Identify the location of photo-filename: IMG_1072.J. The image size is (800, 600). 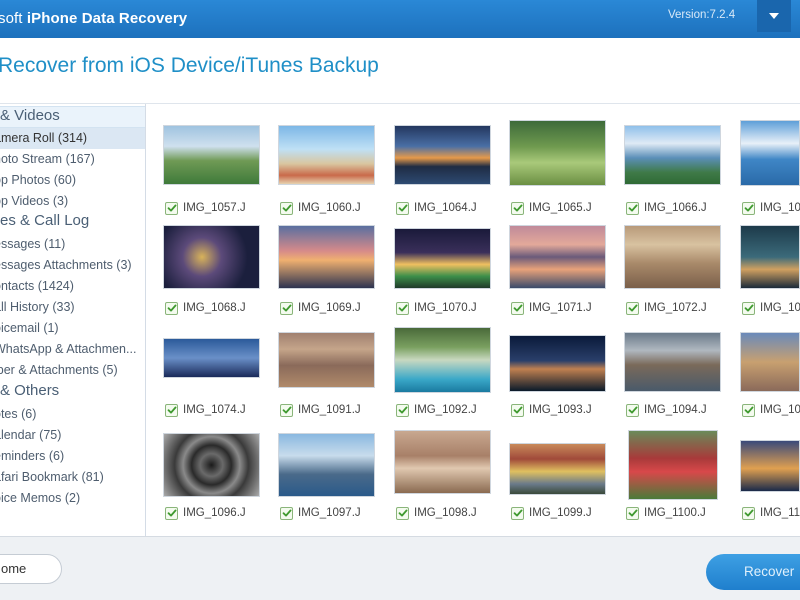
(675, 308).